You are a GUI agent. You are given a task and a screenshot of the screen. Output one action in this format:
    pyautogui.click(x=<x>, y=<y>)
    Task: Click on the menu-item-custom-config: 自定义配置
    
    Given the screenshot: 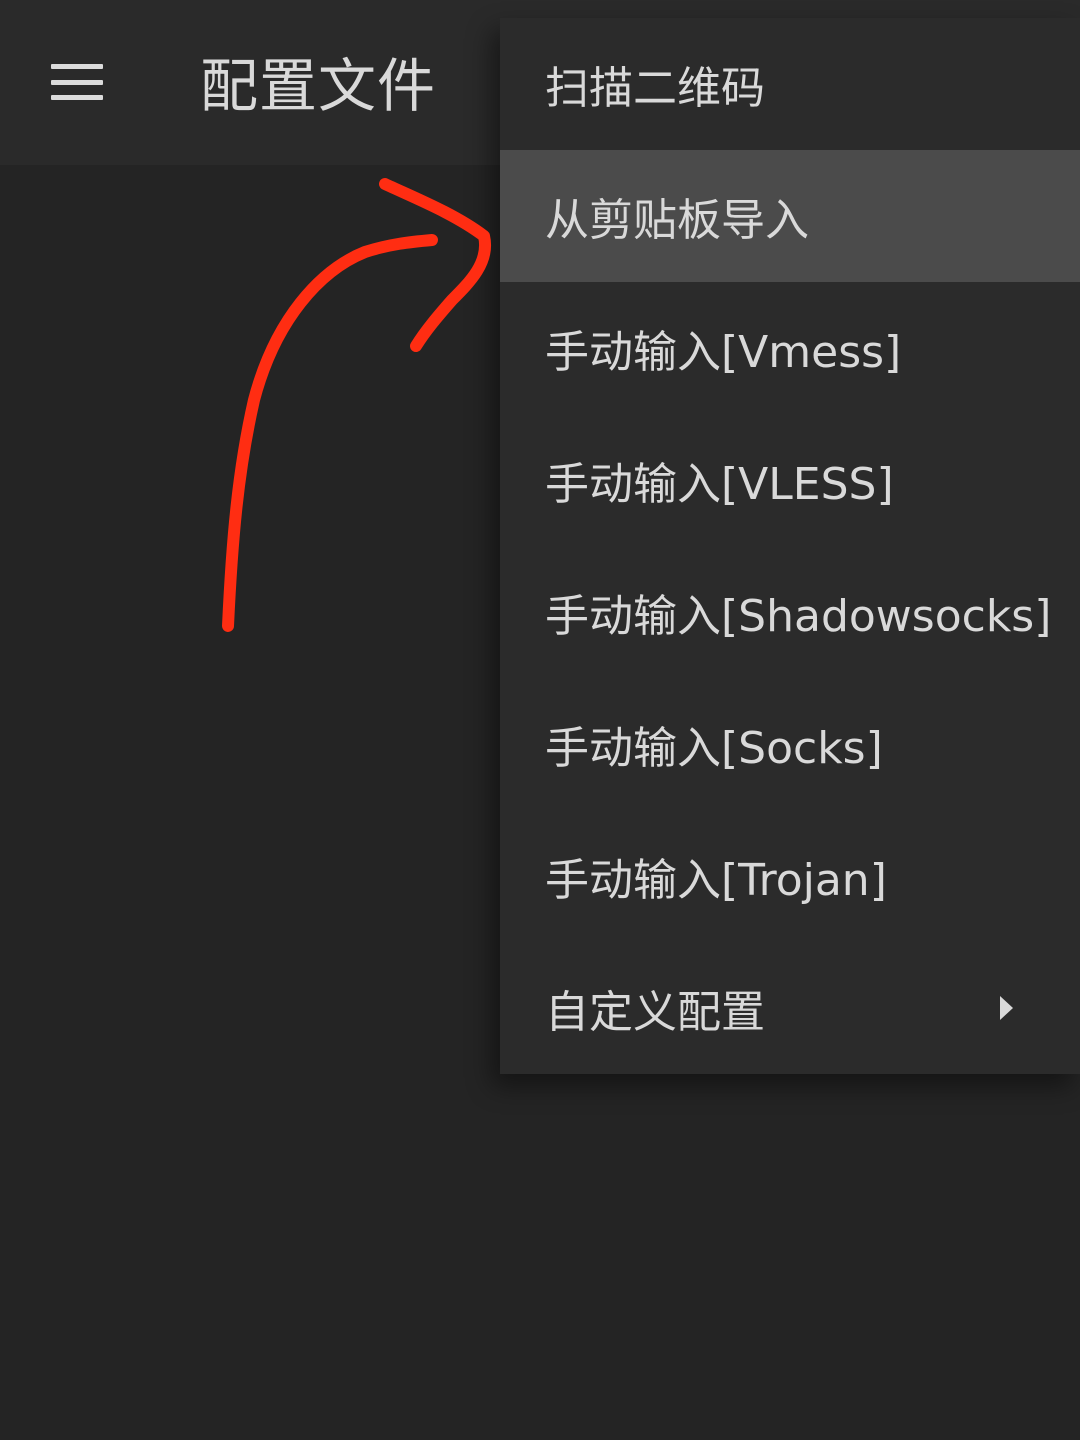 What is the action you would take?
    pyautogui.click(x=790, y=1008)
    